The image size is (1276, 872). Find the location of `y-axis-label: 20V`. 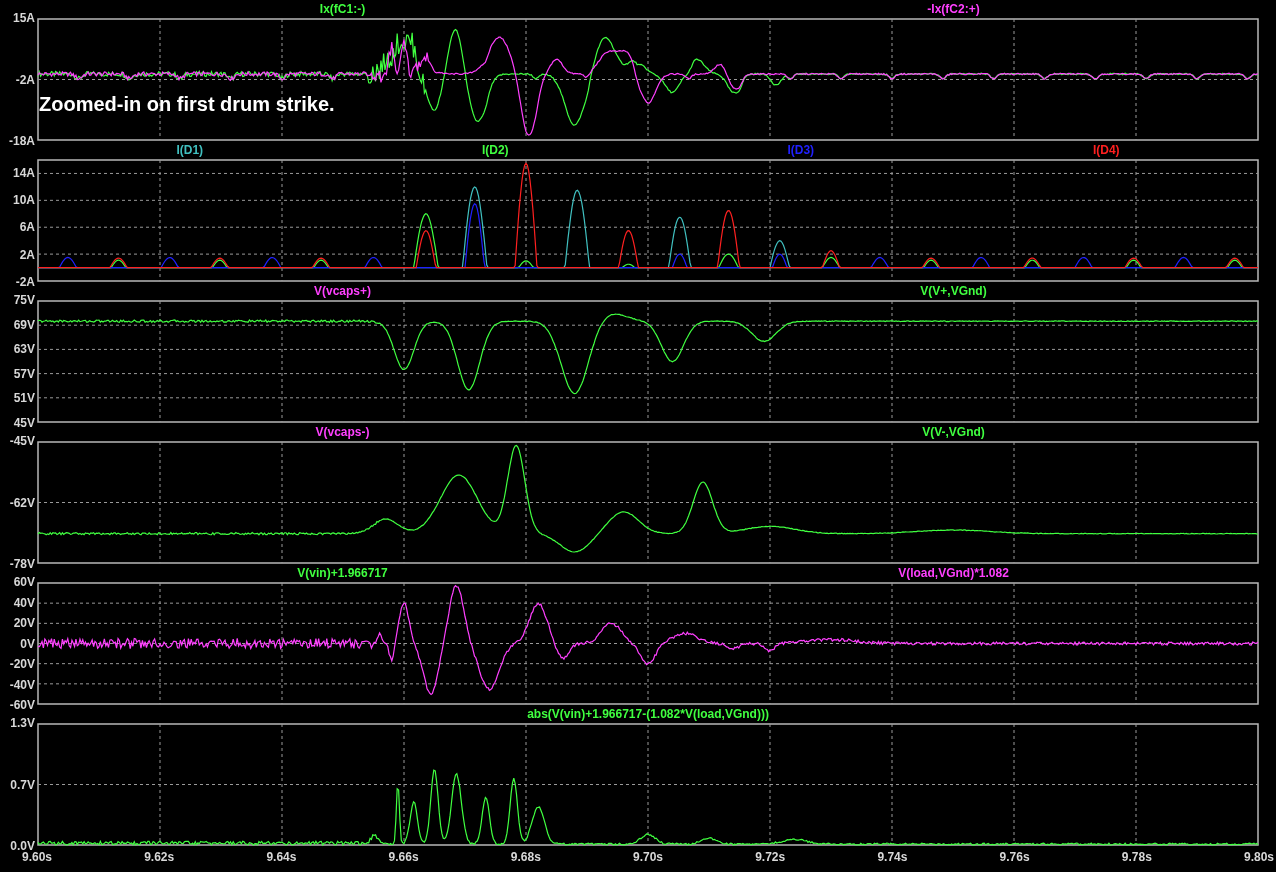

y-axis-label: 20V is located at coordinates (24, 623).